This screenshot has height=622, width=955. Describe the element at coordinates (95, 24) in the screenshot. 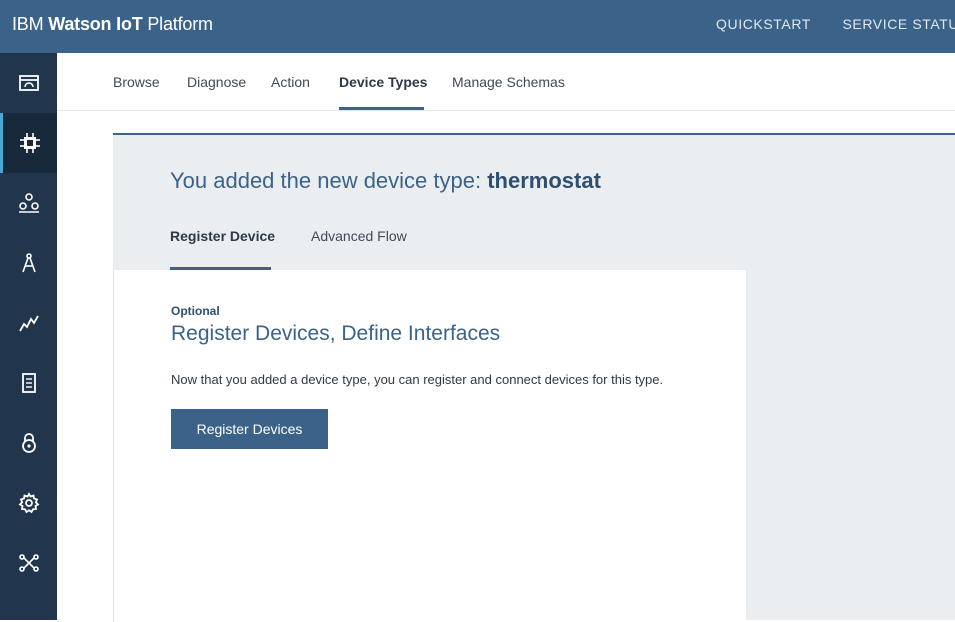

I see `brand-bold: Watson IoT` at that location.